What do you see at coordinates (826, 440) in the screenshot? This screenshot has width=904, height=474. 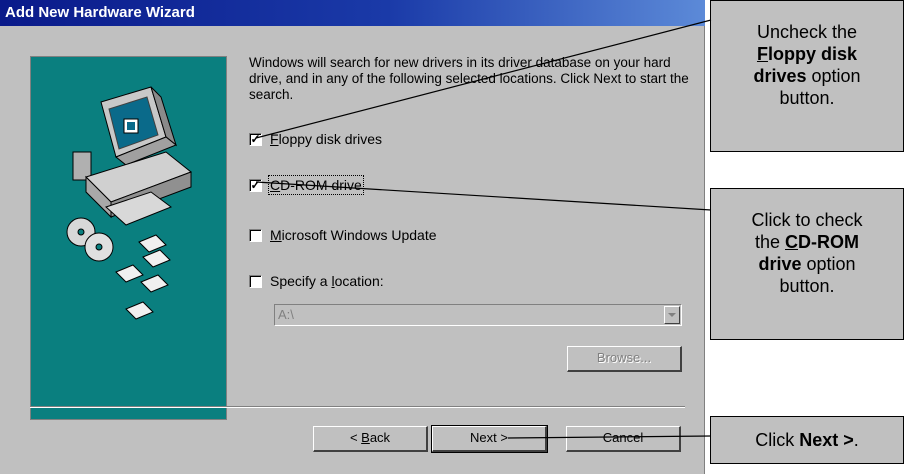 I see `callout-next-bold: Next >` at bounding box center [826, 440].